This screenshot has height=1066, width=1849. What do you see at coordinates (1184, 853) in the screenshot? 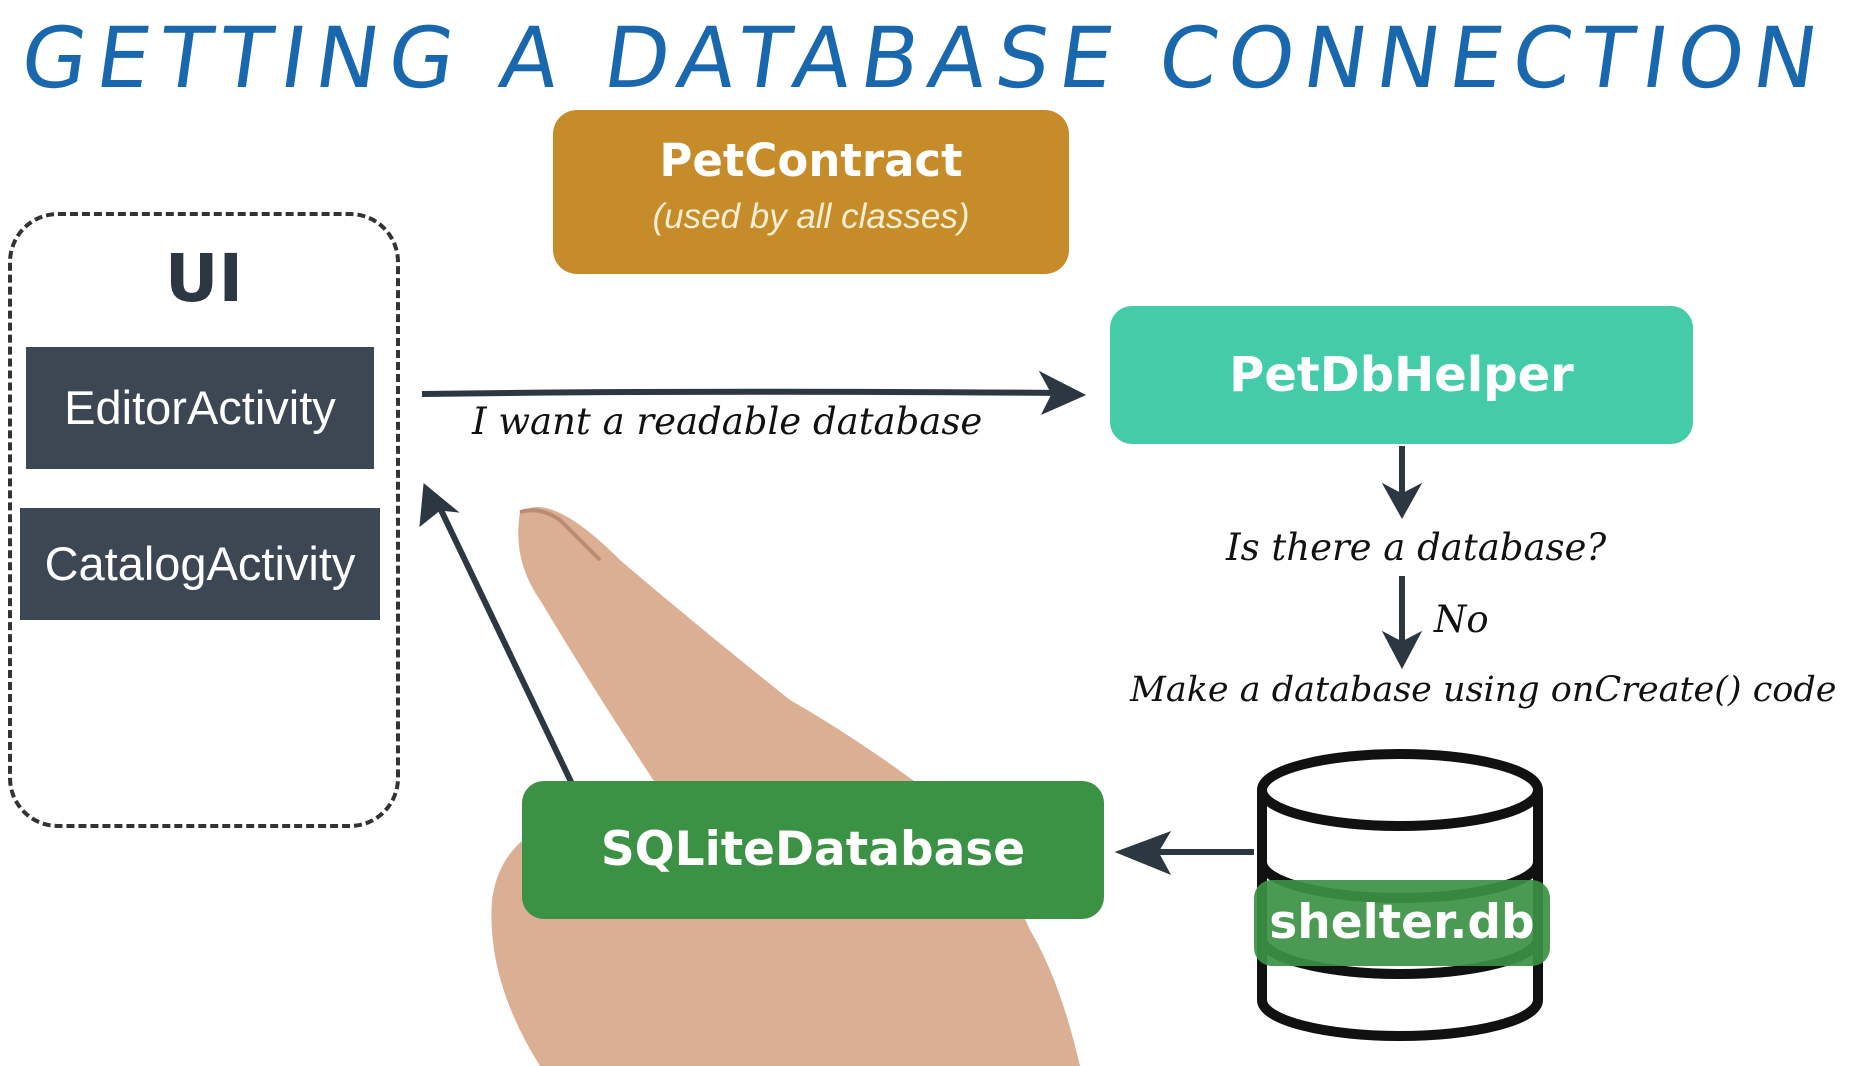
I see `db-to-sqlite-arrow` at bounding box center [1184, 853].